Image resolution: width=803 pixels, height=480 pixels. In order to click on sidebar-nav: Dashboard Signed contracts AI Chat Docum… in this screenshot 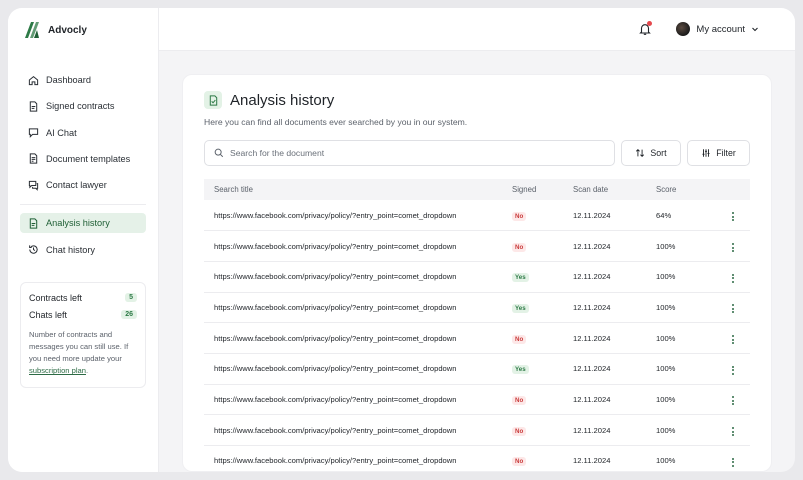, I will do `click(83, 168)`.